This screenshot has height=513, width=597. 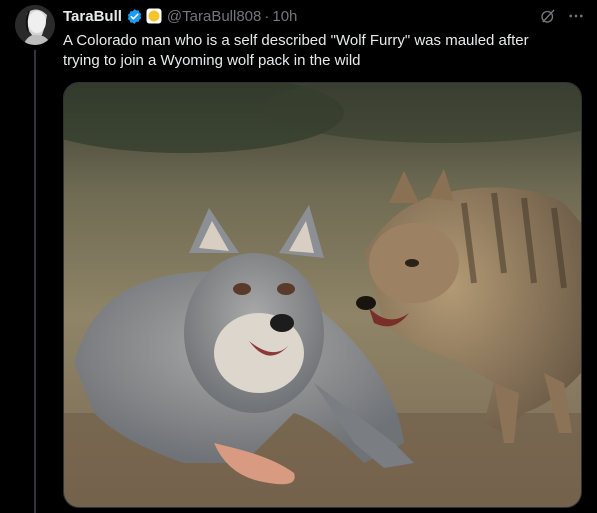 What do you see at coordinates (35, 25) in the screenshot?
I see `avatar` at bounding box center [35, 25].